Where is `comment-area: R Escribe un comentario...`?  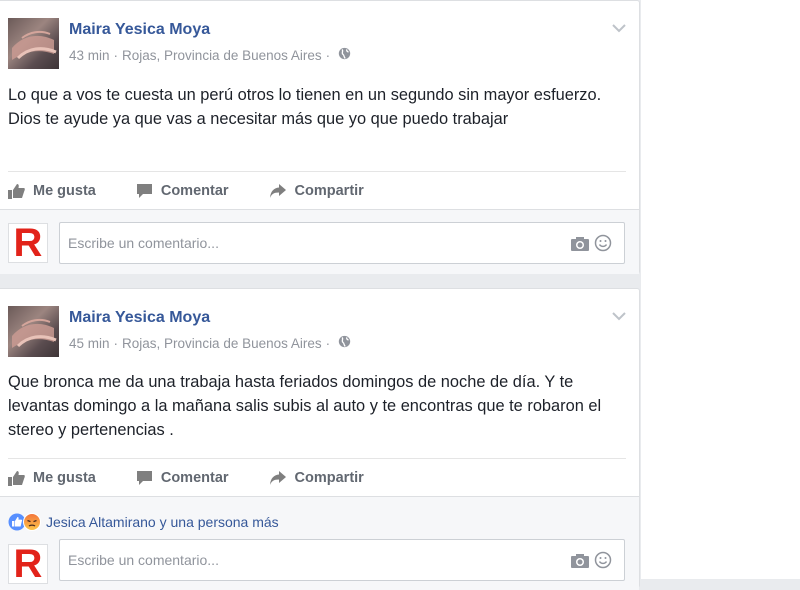 comment-area: R Escribe un comentario... is located at coordinates (319, 241).